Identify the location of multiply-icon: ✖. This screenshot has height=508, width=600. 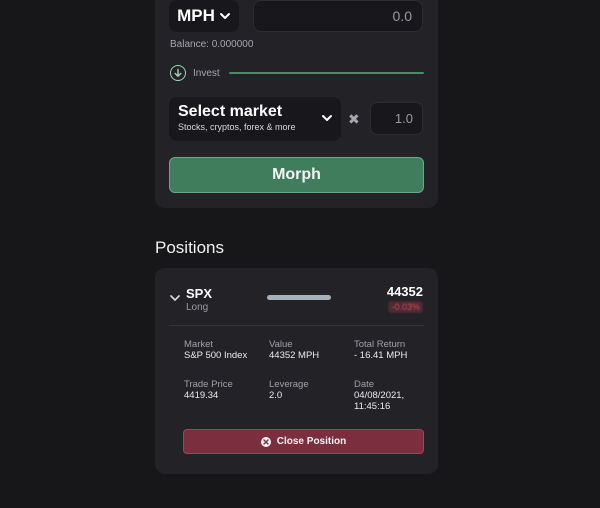
(354, 119).